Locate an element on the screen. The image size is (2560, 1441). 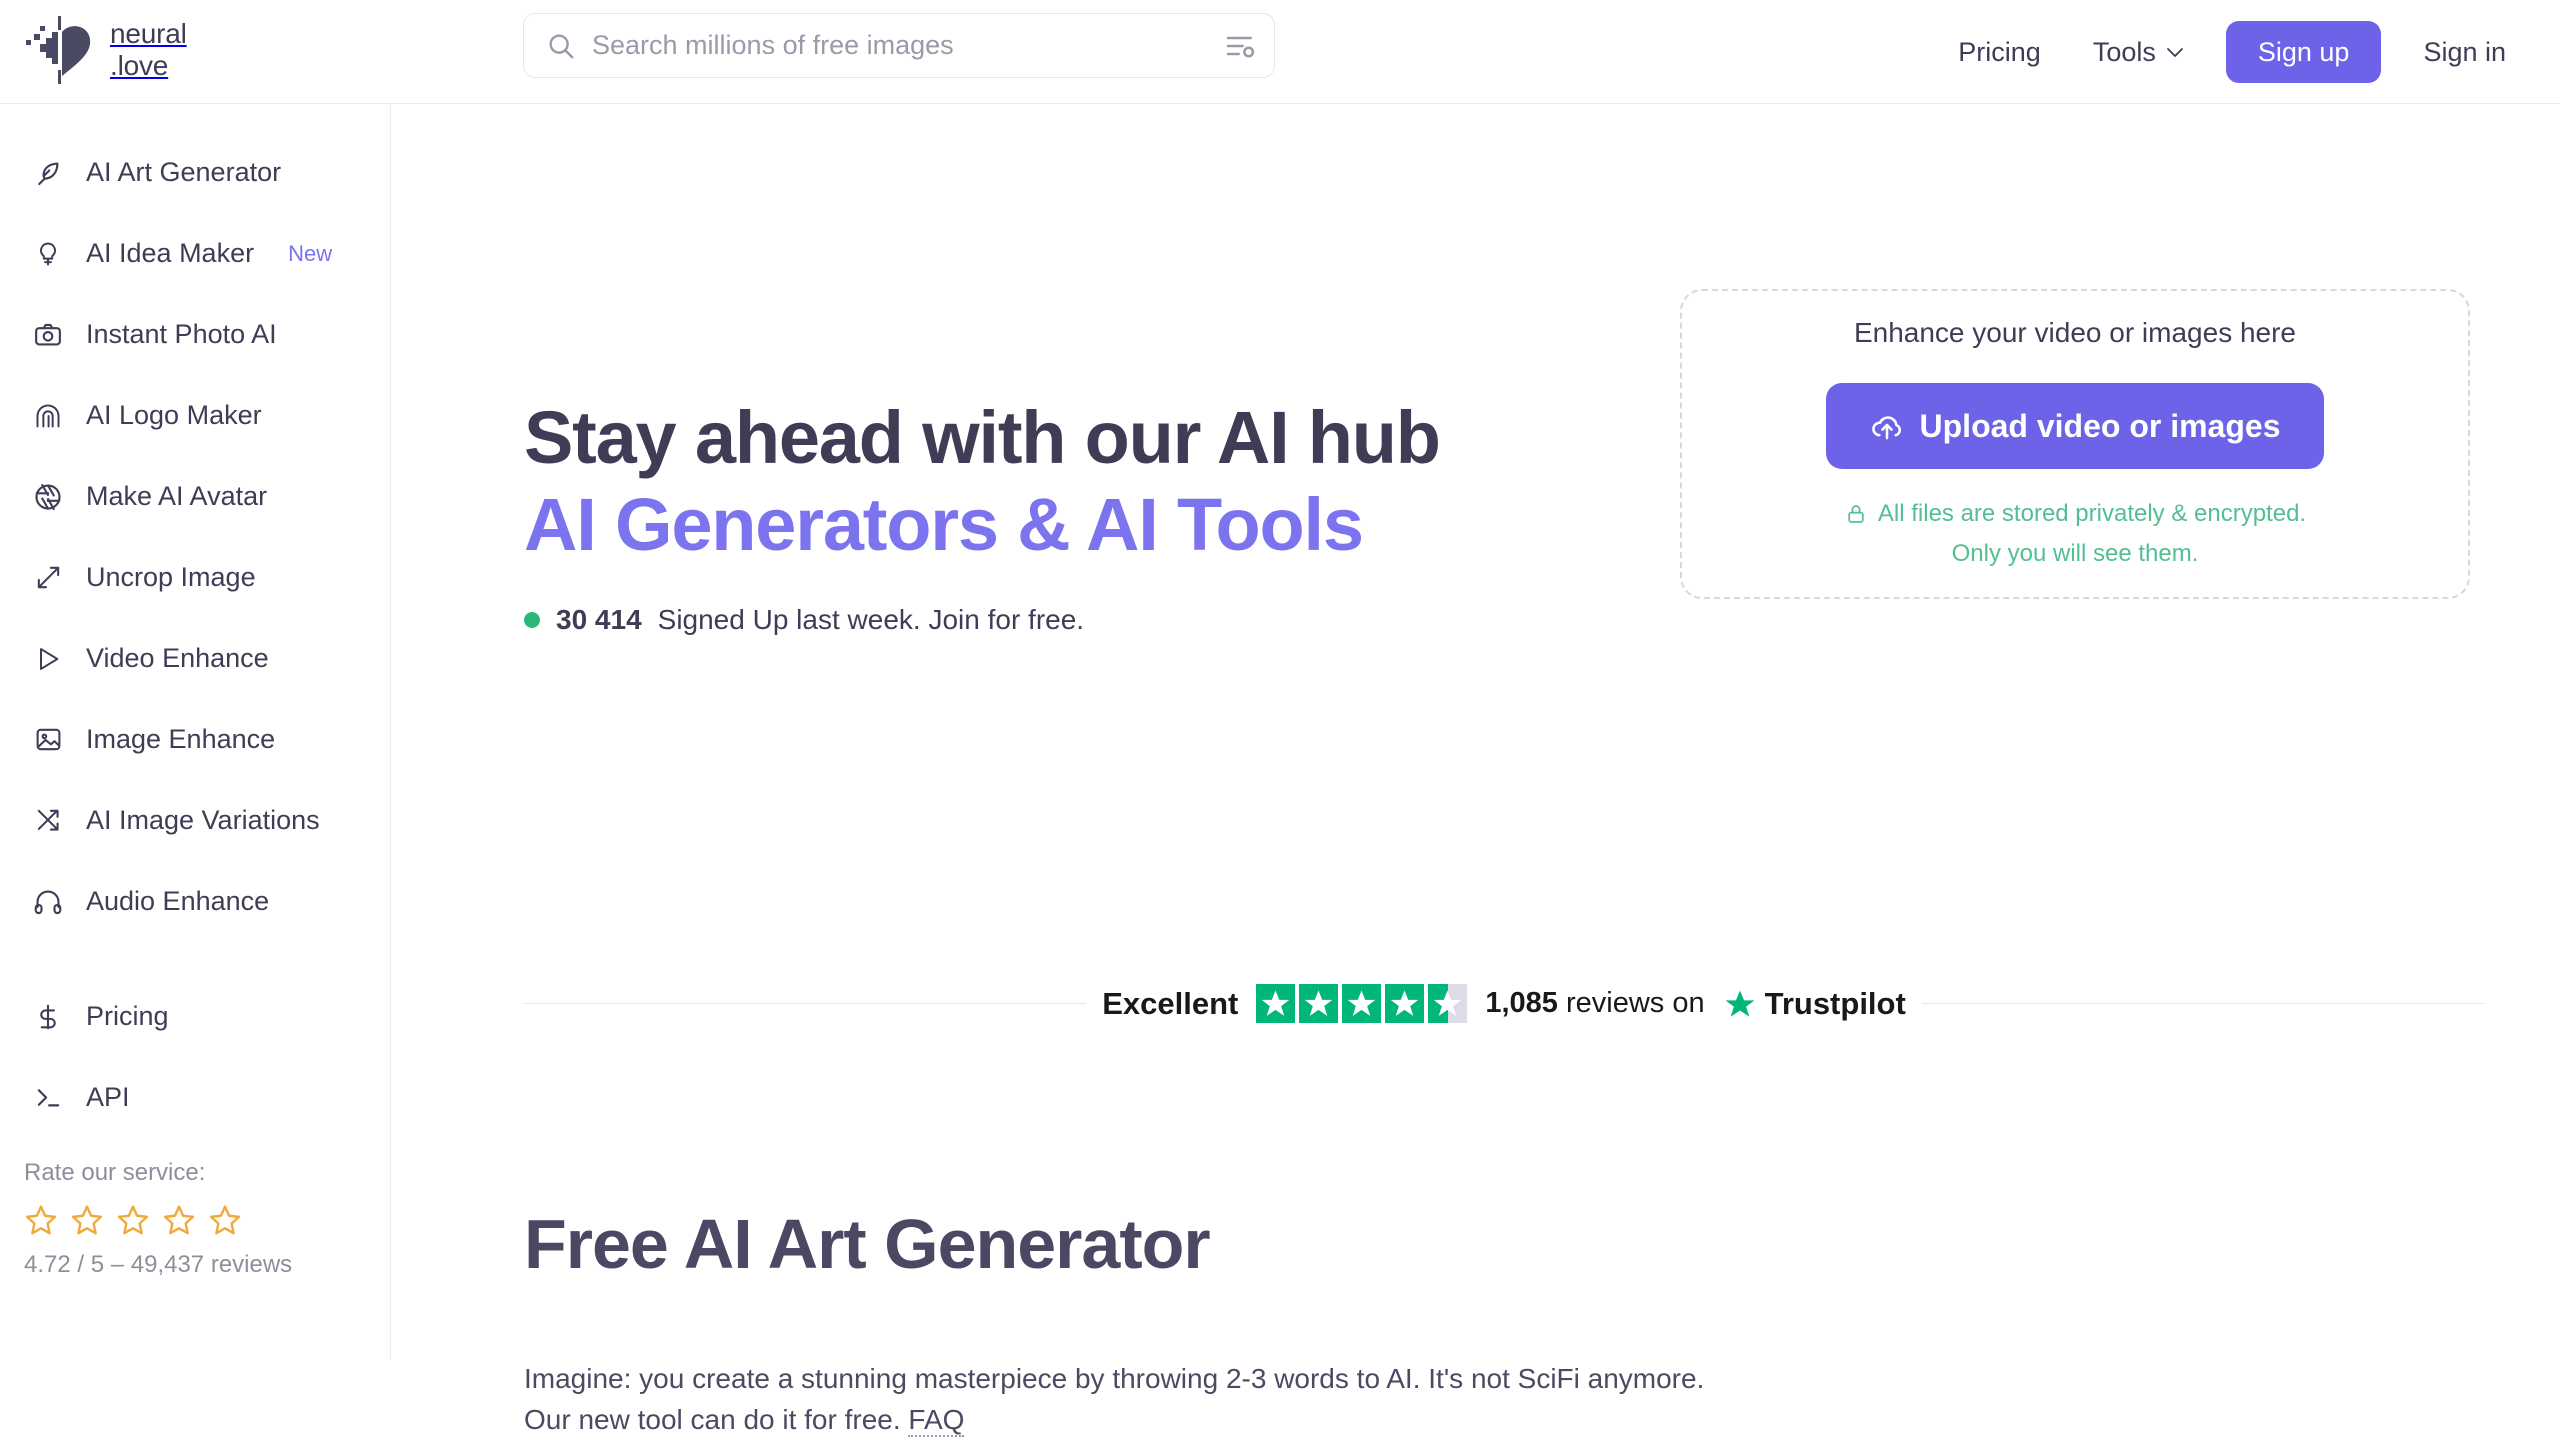
rating-stars is located at coordinates (199, 1220).